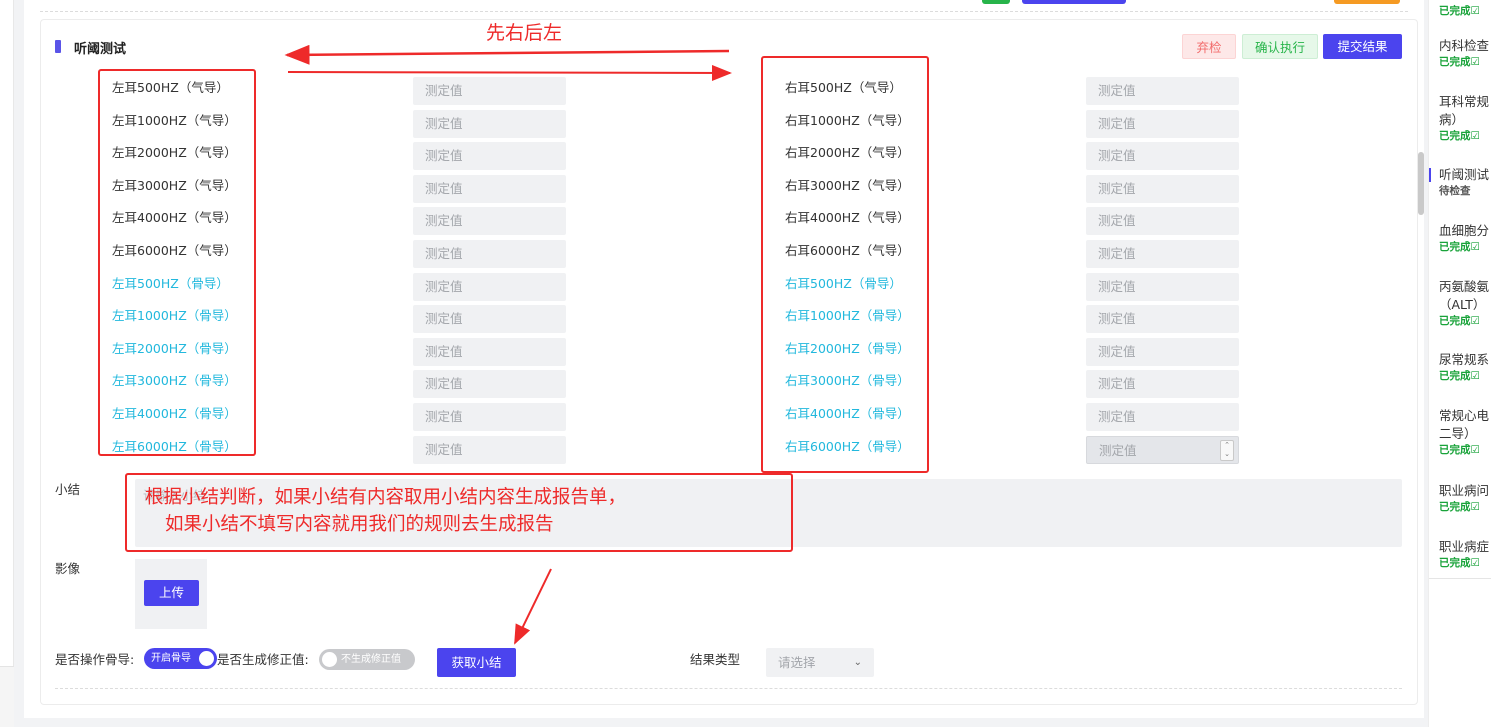 The width and height of the screenshot is (1491, 727). I want to click on left-ear-label: 左耳4000HZ（气导）, so click(174, 218).